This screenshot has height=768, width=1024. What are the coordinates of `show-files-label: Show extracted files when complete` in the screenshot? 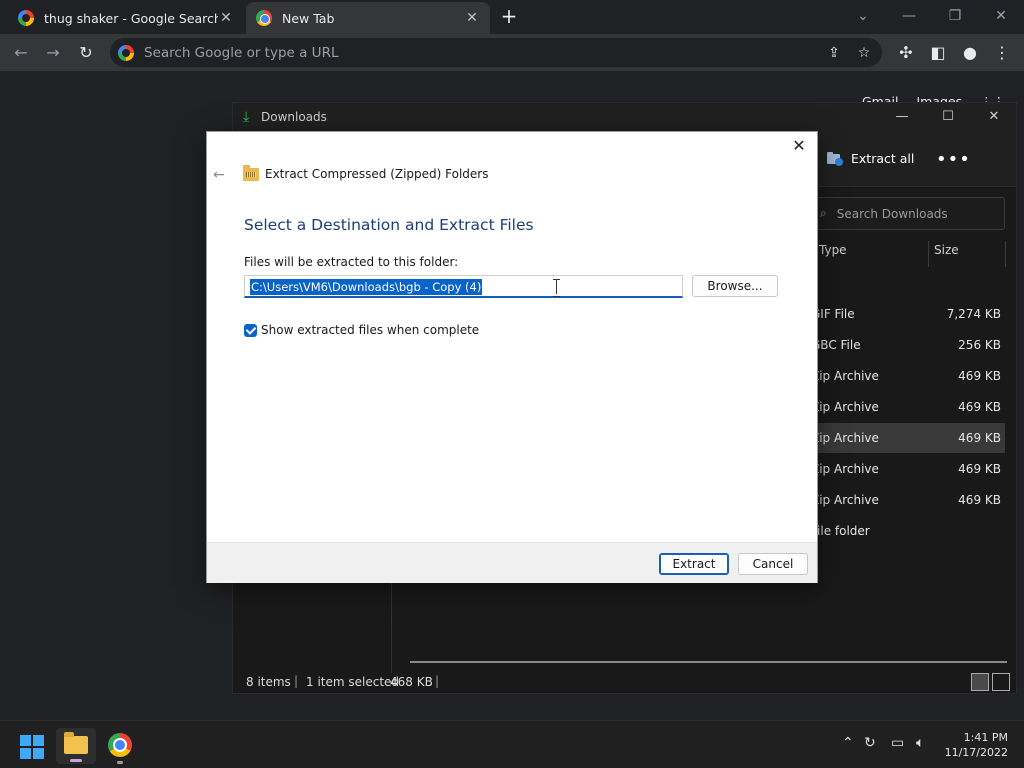 It's located at (370, 330).